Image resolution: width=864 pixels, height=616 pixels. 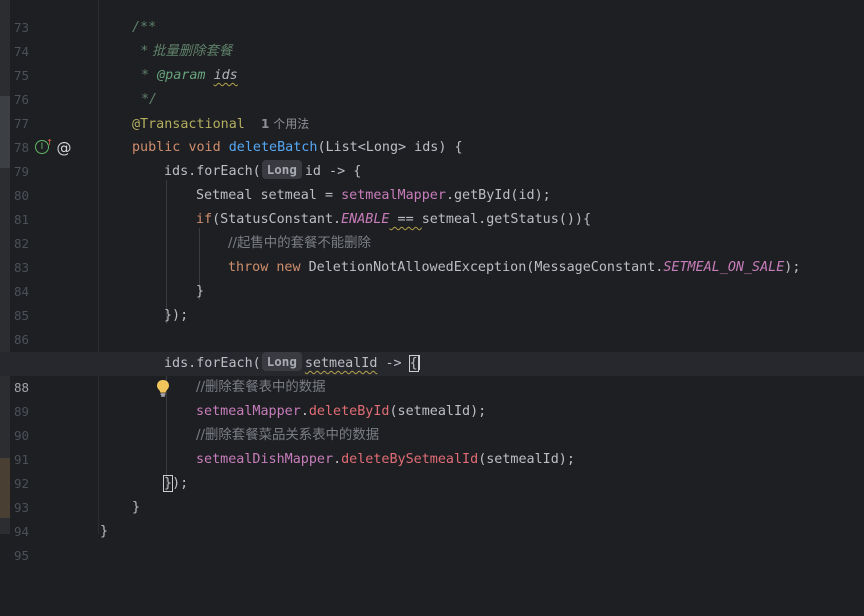 What do you see at coordinates (432, 85) in the screenshot?
I see `code-line: 76 * @param ids` at bounding box center [432, 85].